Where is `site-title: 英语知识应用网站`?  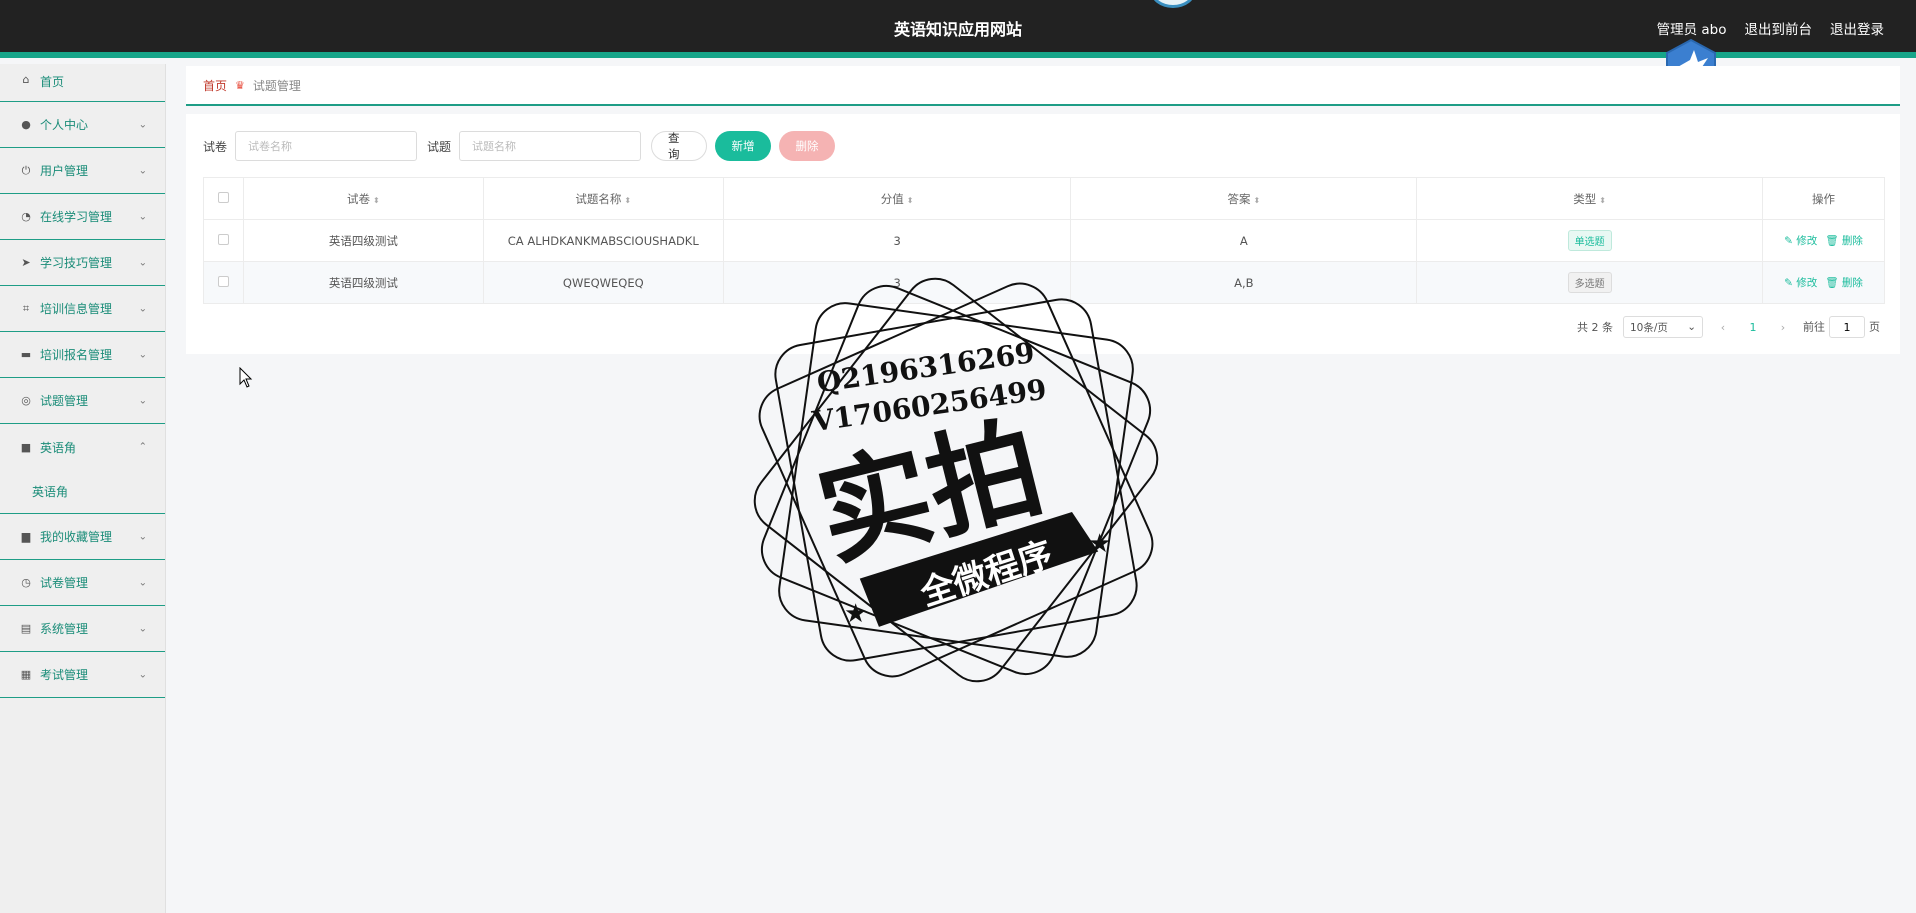 site-title: 英语知识应用网站 is located at coordinates (957, 29).